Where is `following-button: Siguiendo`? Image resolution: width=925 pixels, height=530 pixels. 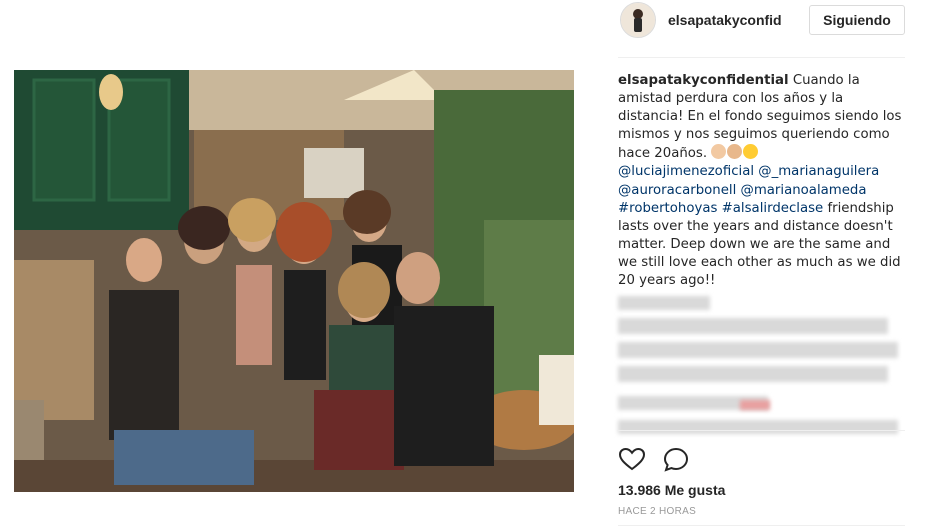
following-button: Siguiendo is located at coordinates (857, 20).